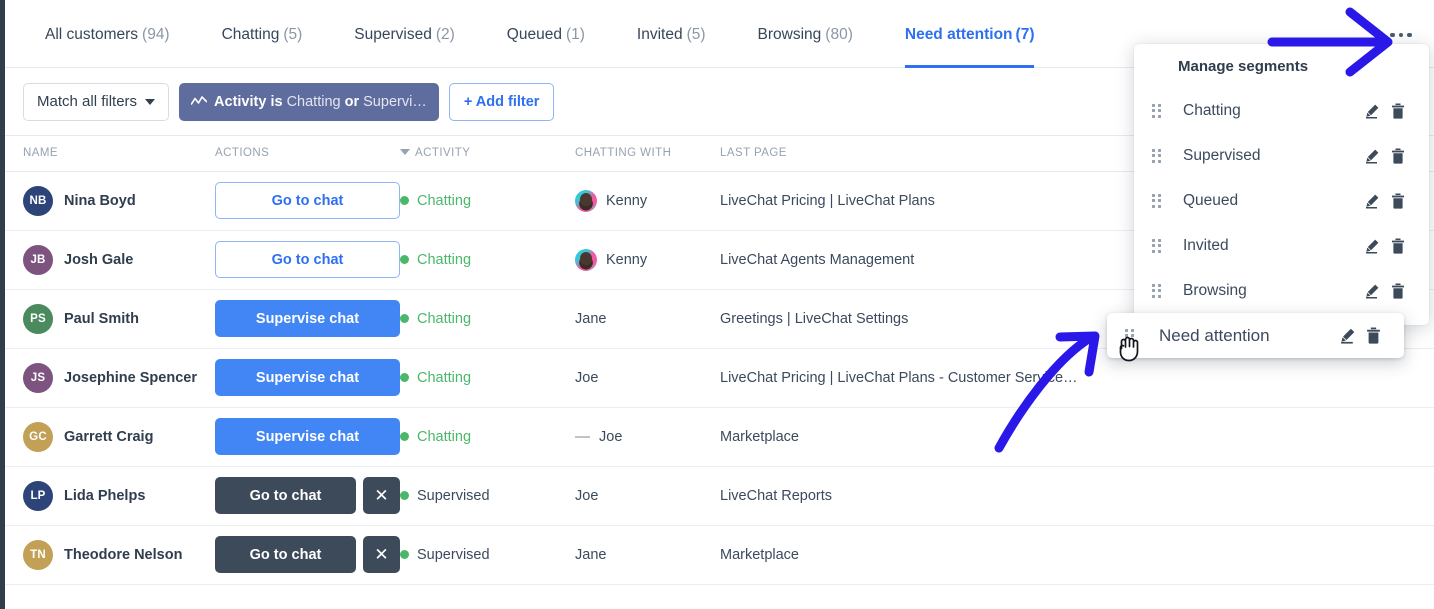 The image size is (1434, 609). What do you see at coordinates (647, 260) in the screenshot?
I see `cell-chatting-with: Kenny` at bounding box center [647, 260].